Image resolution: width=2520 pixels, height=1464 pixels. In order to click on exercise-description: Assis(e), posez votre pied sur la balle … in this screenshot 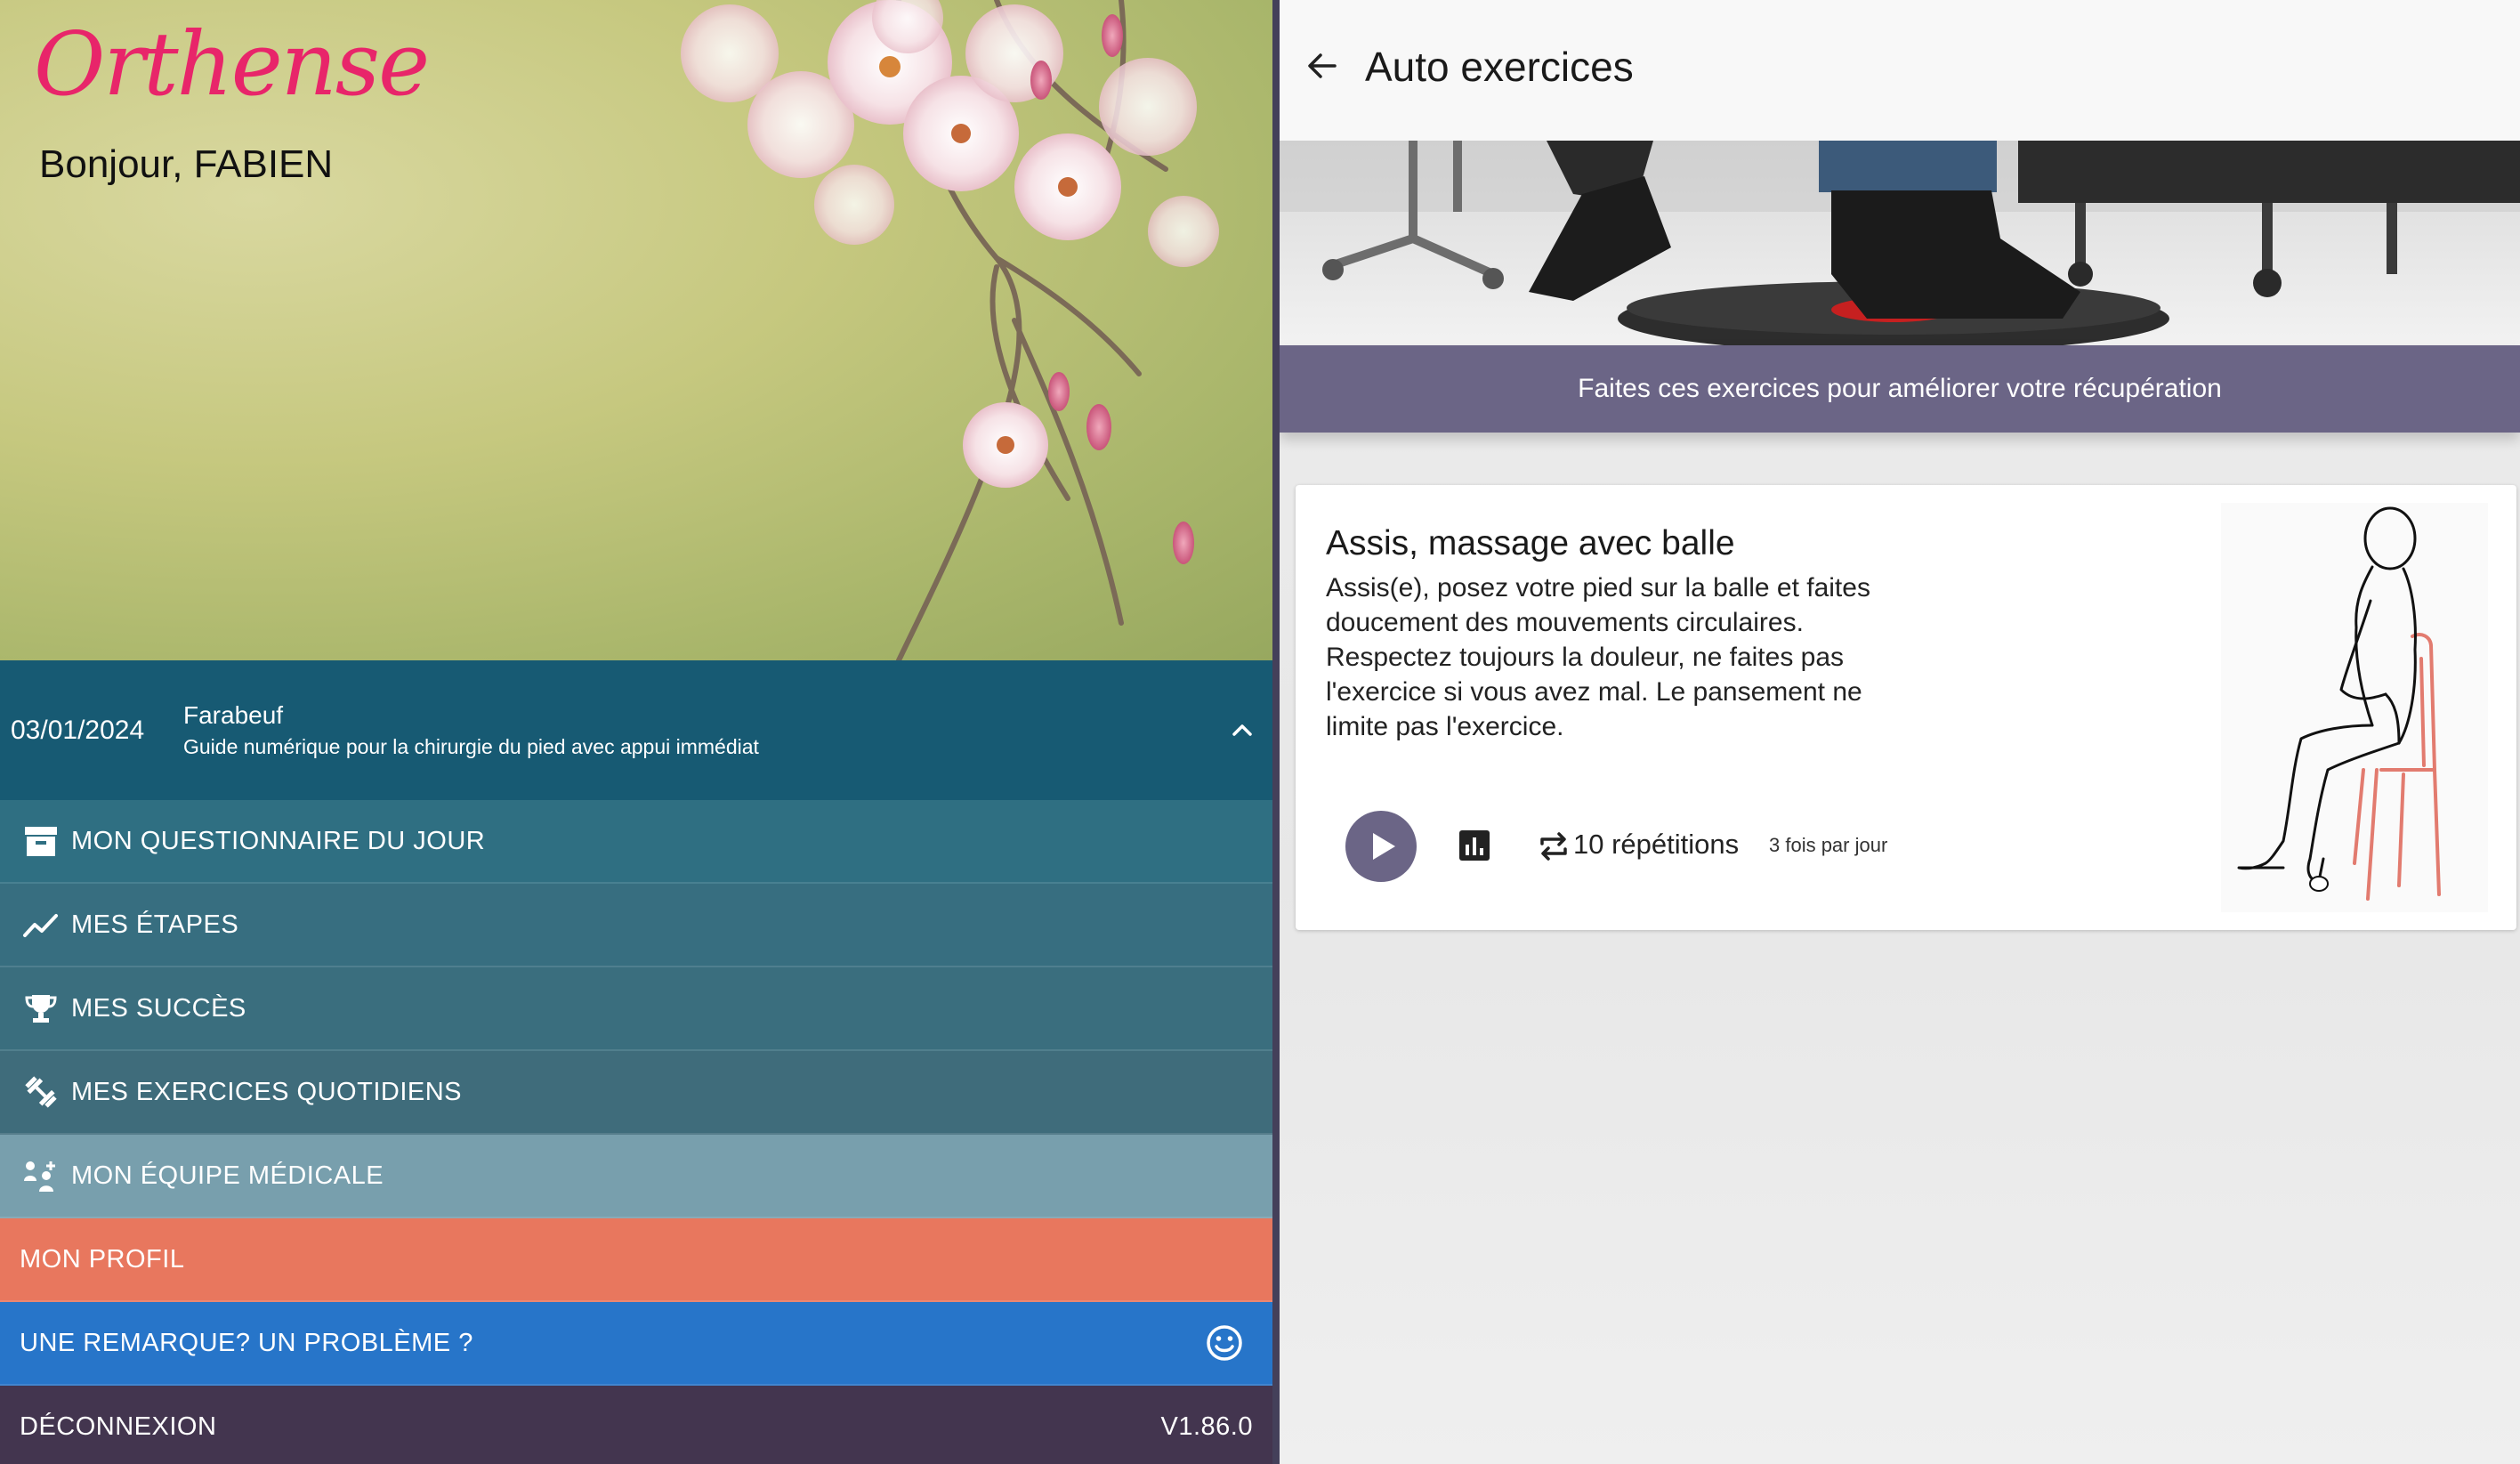, I will do `click(1598, 657)`.